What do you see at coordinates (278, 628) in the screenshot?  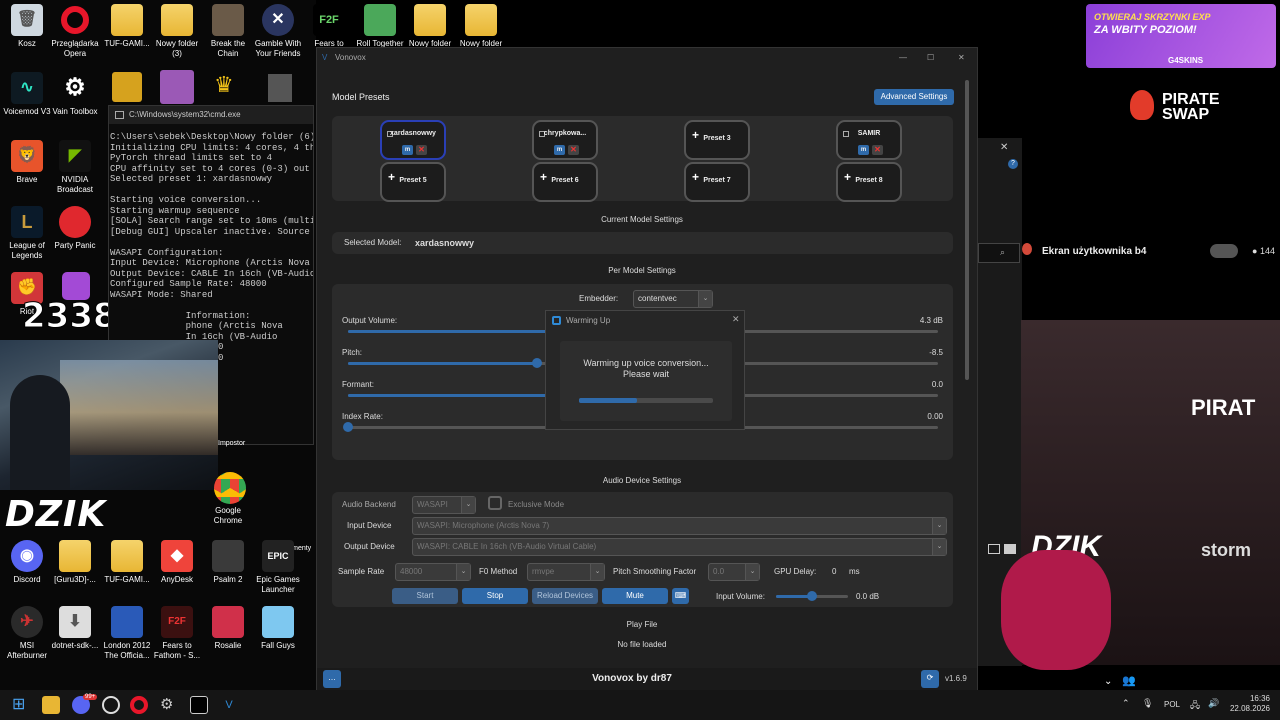 I see `desktop-icon-fall-guys: Fall Guys` at bounding box center [278, 628].